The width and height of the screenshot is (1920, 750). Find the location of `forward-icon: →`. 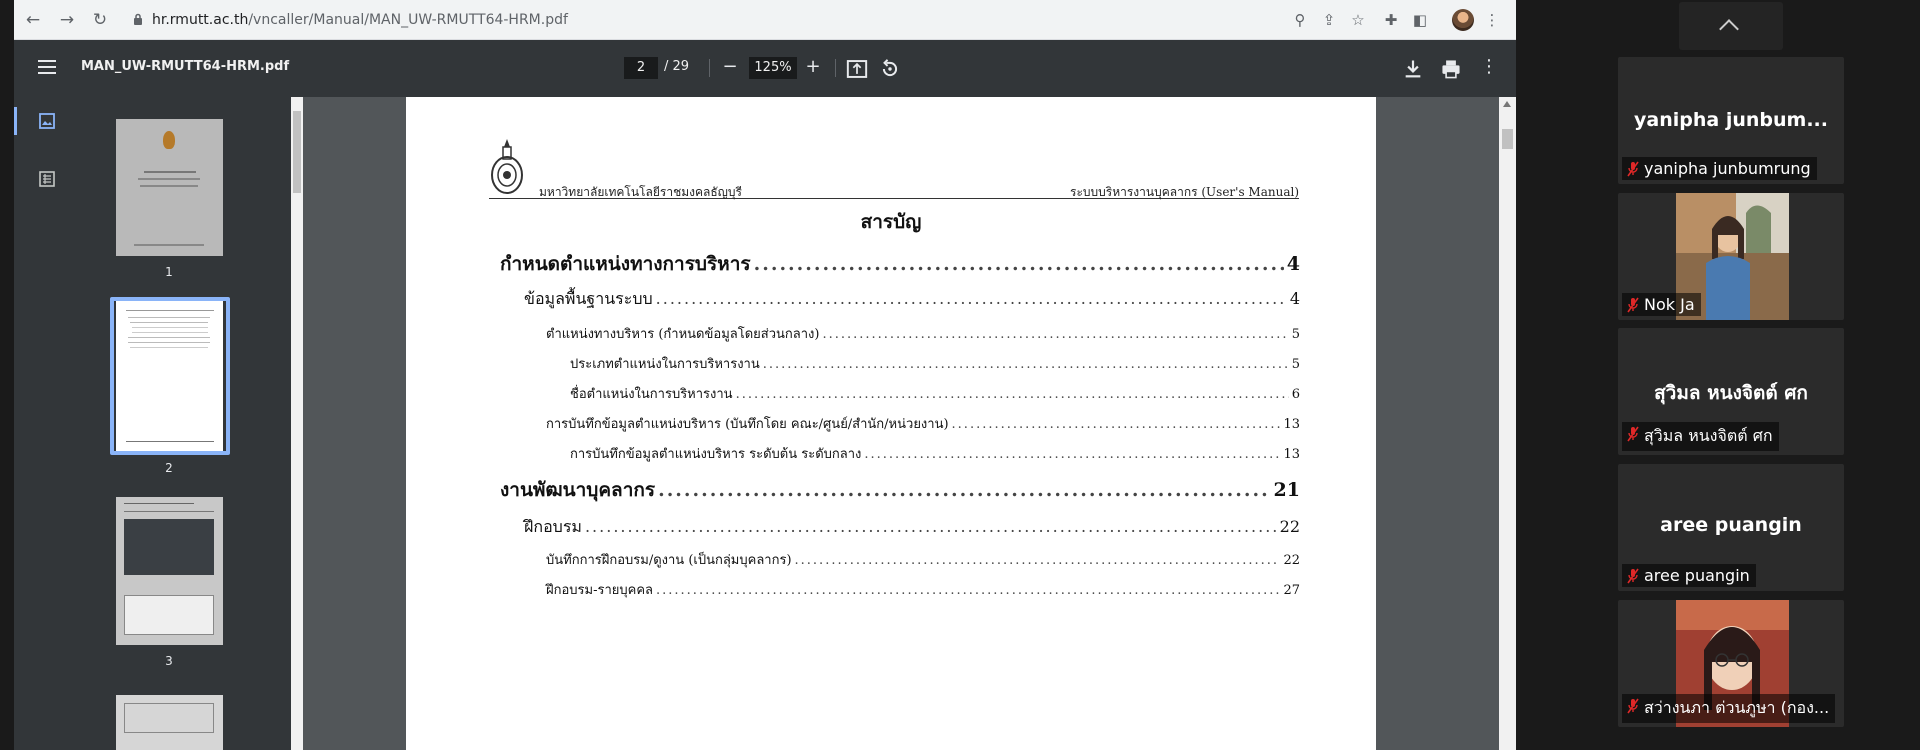

forward-icon: → is located at coordinates (67, 20).